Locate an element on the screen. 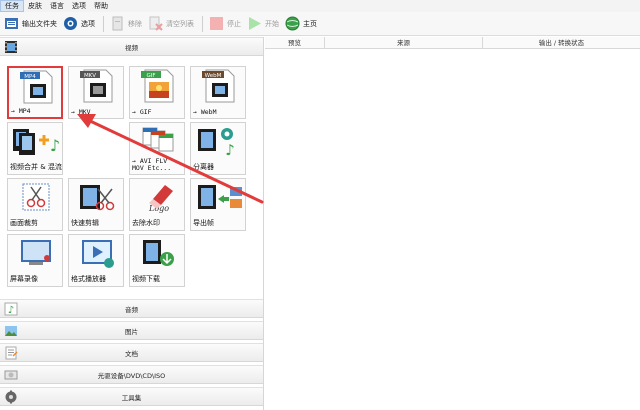 This screenshot has height=410, width=640. category-tools-label: 工具集 is located at coordinates (131, 397).